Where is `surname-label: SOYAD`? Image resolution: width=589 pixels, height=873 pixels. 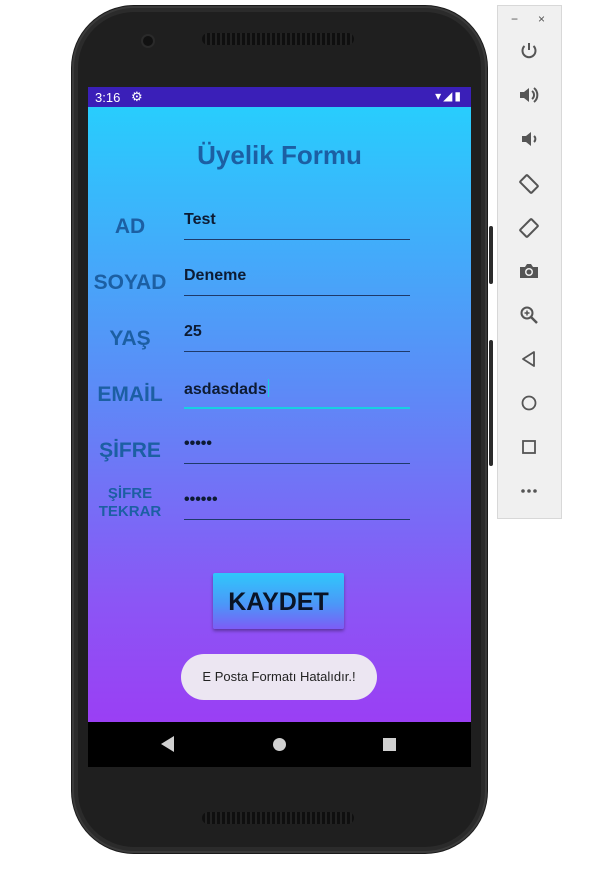
surname-label: SOYAD is located at coordinates (130, 282).